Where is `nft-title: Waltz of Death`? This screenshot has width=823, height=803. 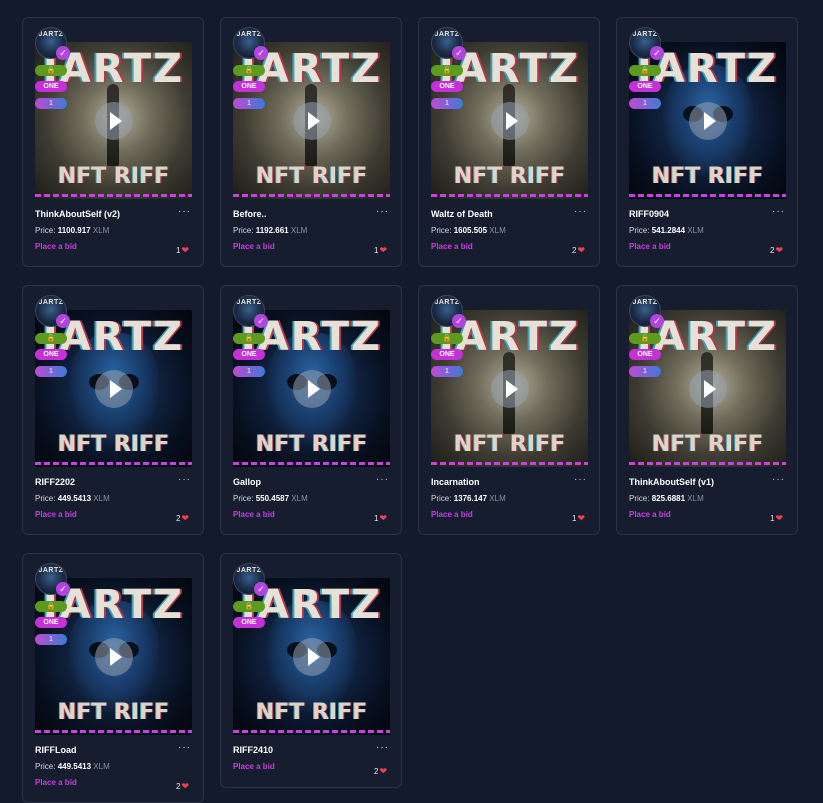 nft-title: Waltz of Death is located at coordinates (496, 214).